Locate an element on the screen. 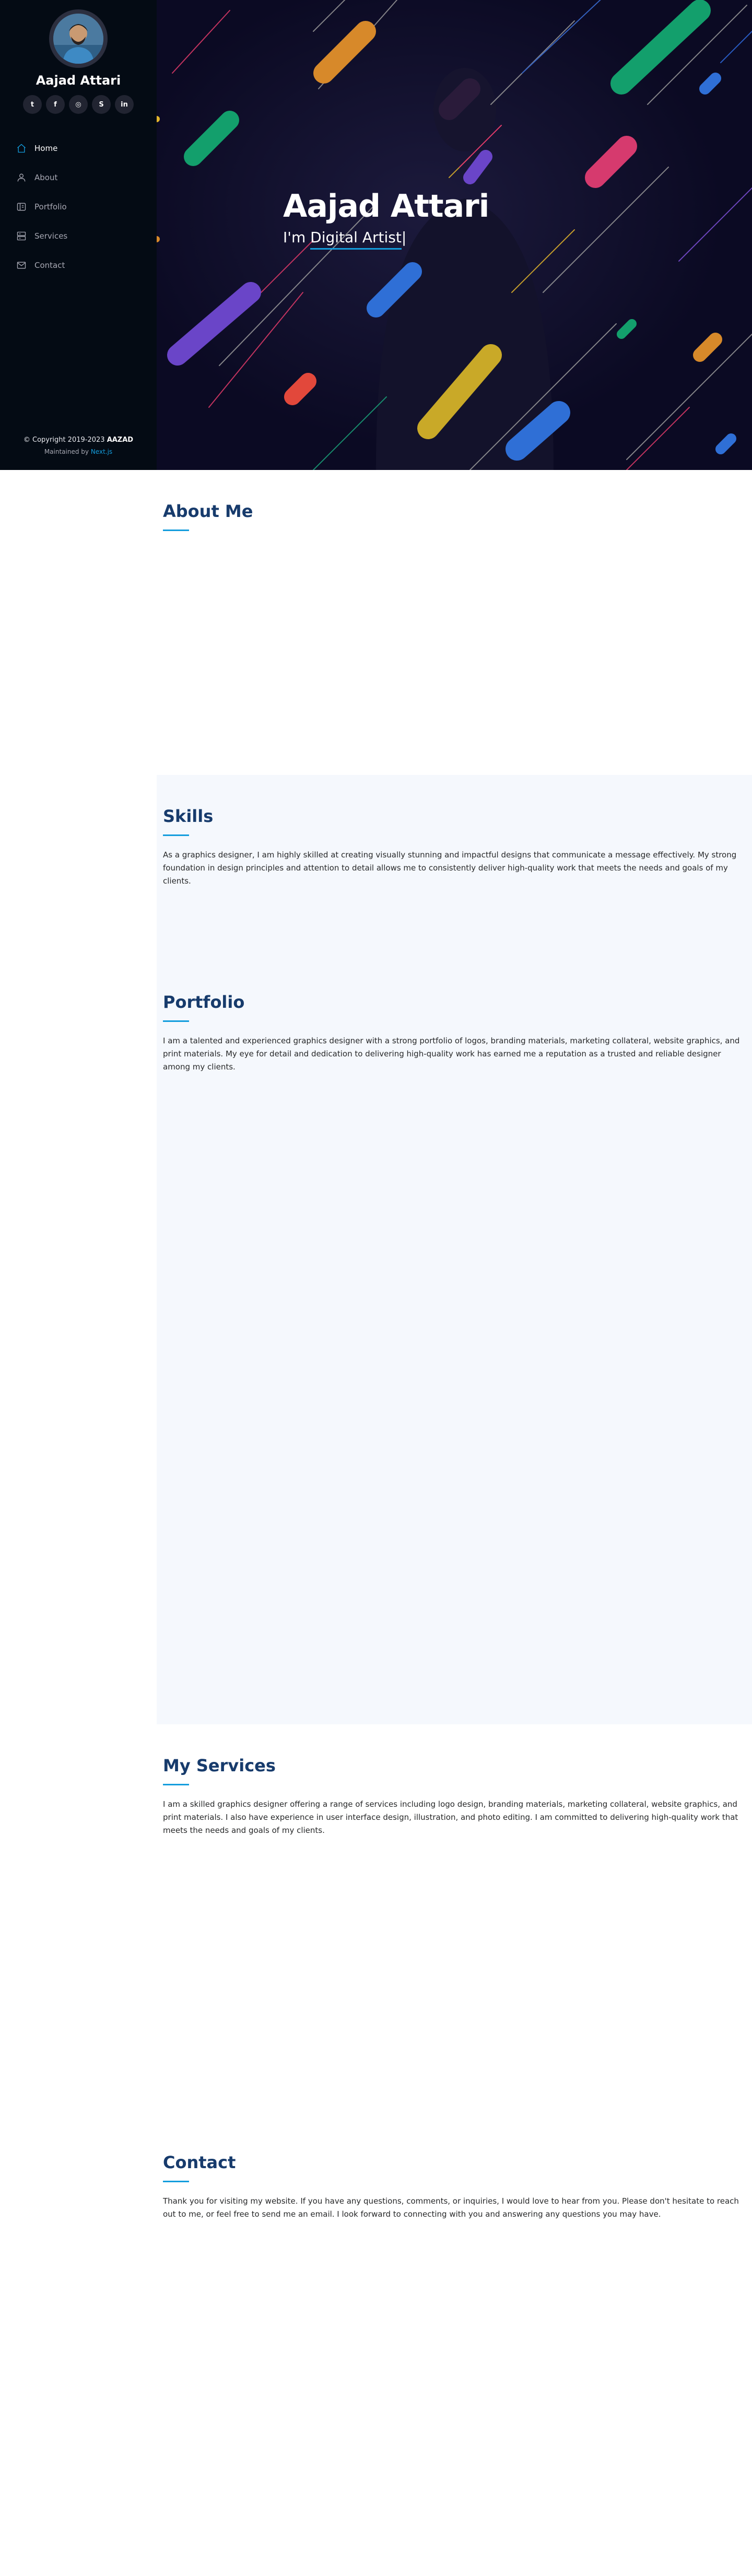  profile: Aajad Attari t f ◎ S in is located at coordinates (79, 57).